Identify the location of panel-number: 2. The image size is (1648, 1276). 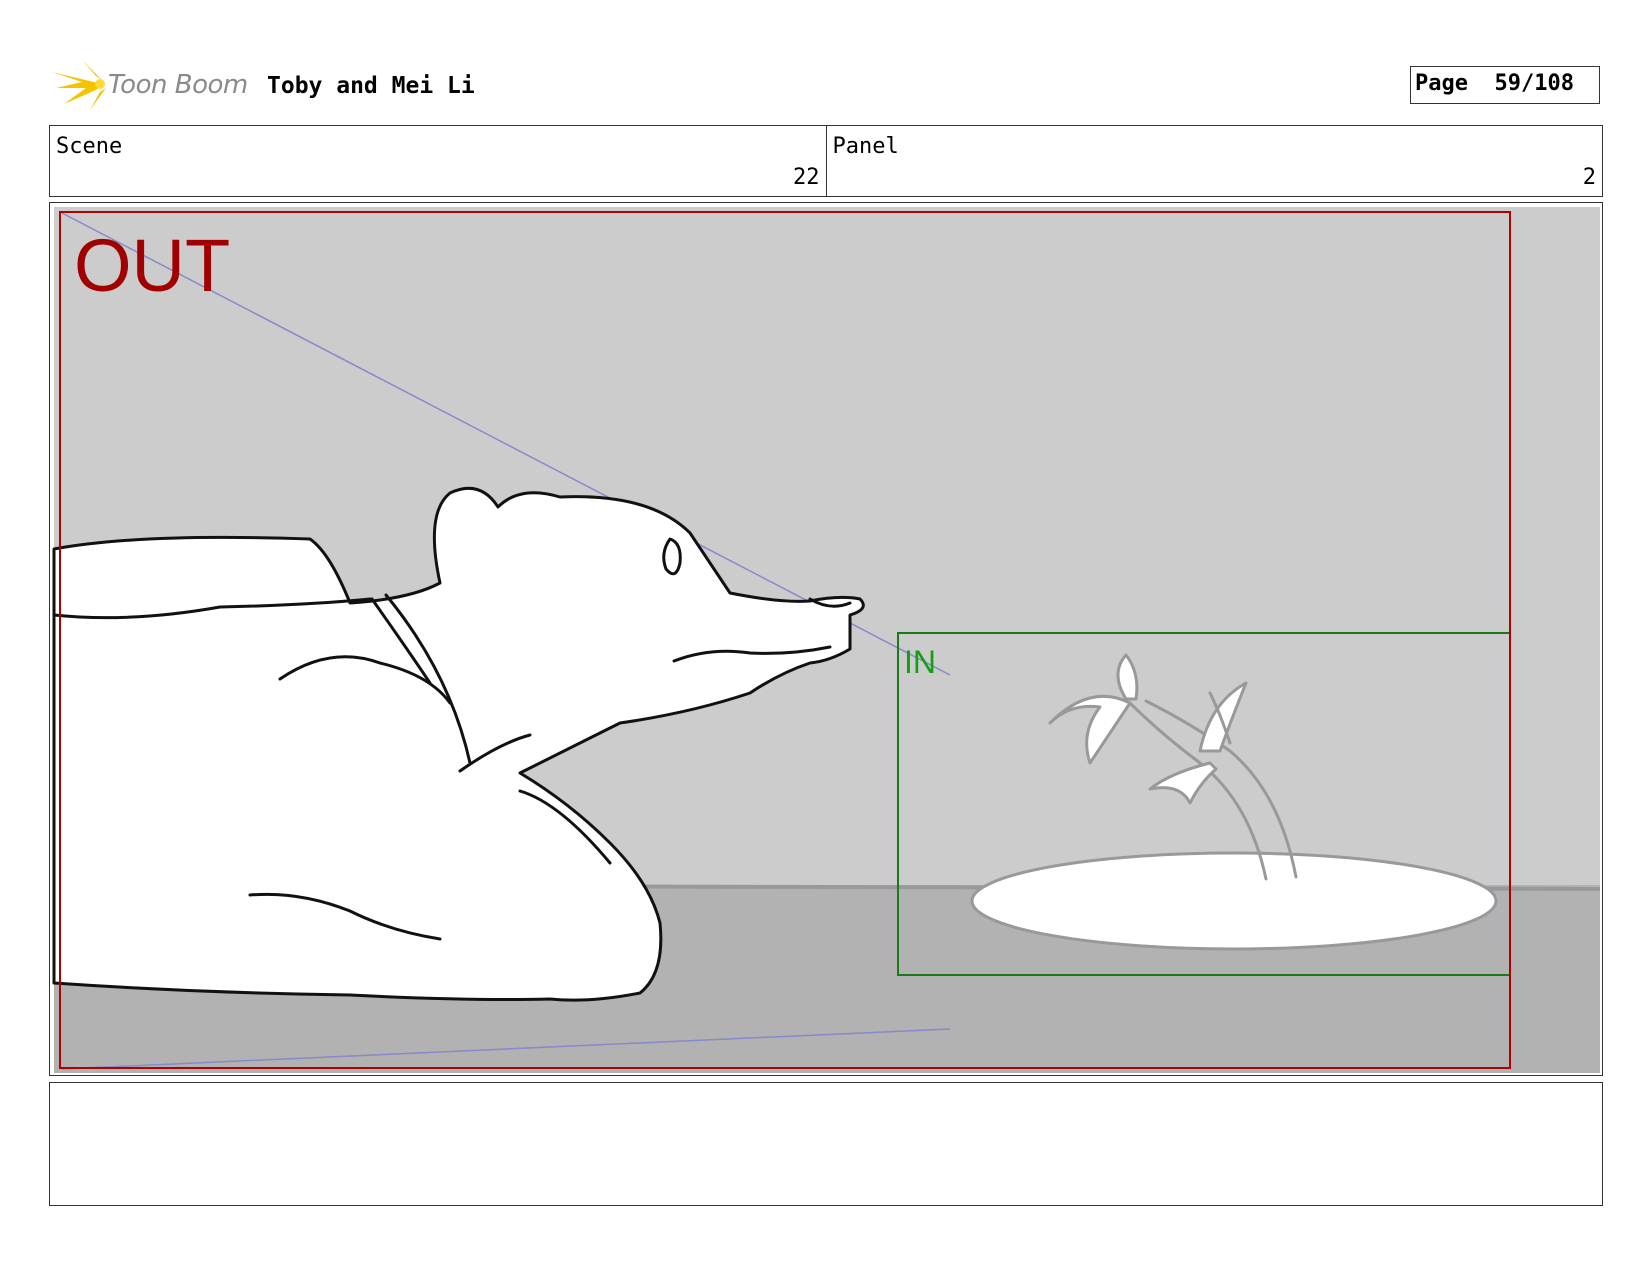
(1589, 177).